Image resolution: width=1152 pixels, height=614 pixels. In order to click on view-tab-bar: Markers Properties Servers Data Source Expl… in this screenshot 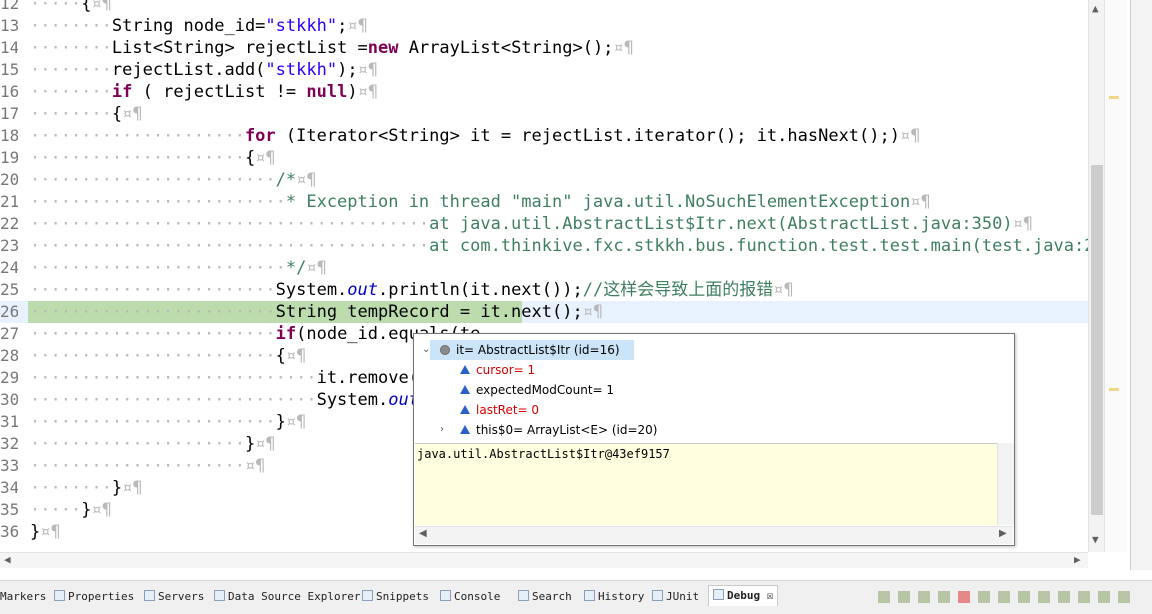, I will do `click(576, 597)`.